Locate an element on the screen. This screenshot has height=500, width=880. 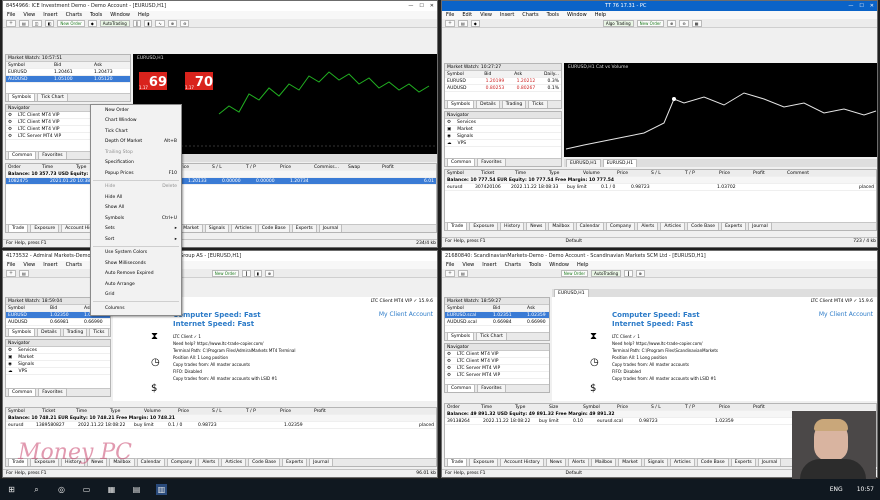
tab-details: Details is located at coordinates (488, 104).